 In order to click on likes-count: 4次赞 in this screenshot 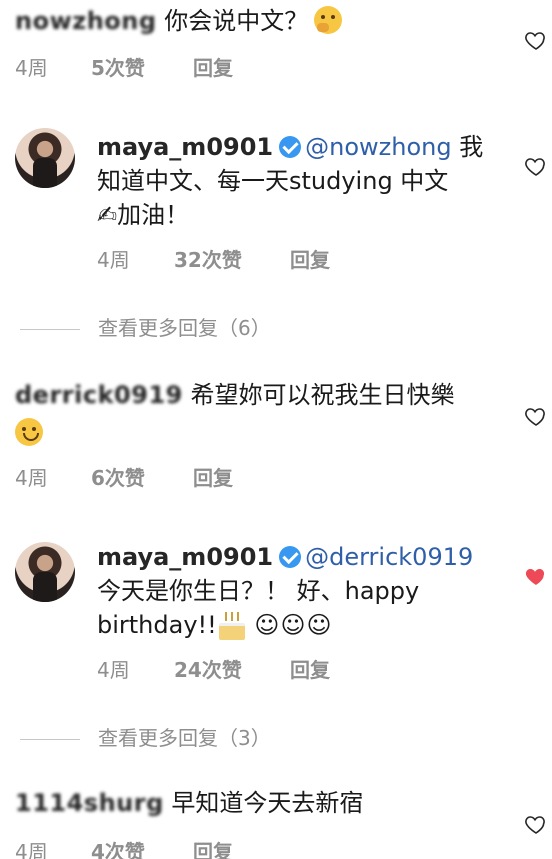, I will do `click(118, 847)`.